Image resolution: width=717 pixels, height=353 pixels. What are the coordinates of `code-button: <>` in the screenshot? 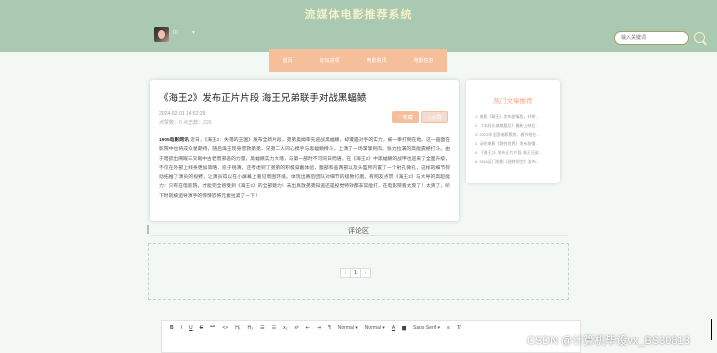 It's located at (225, 328).